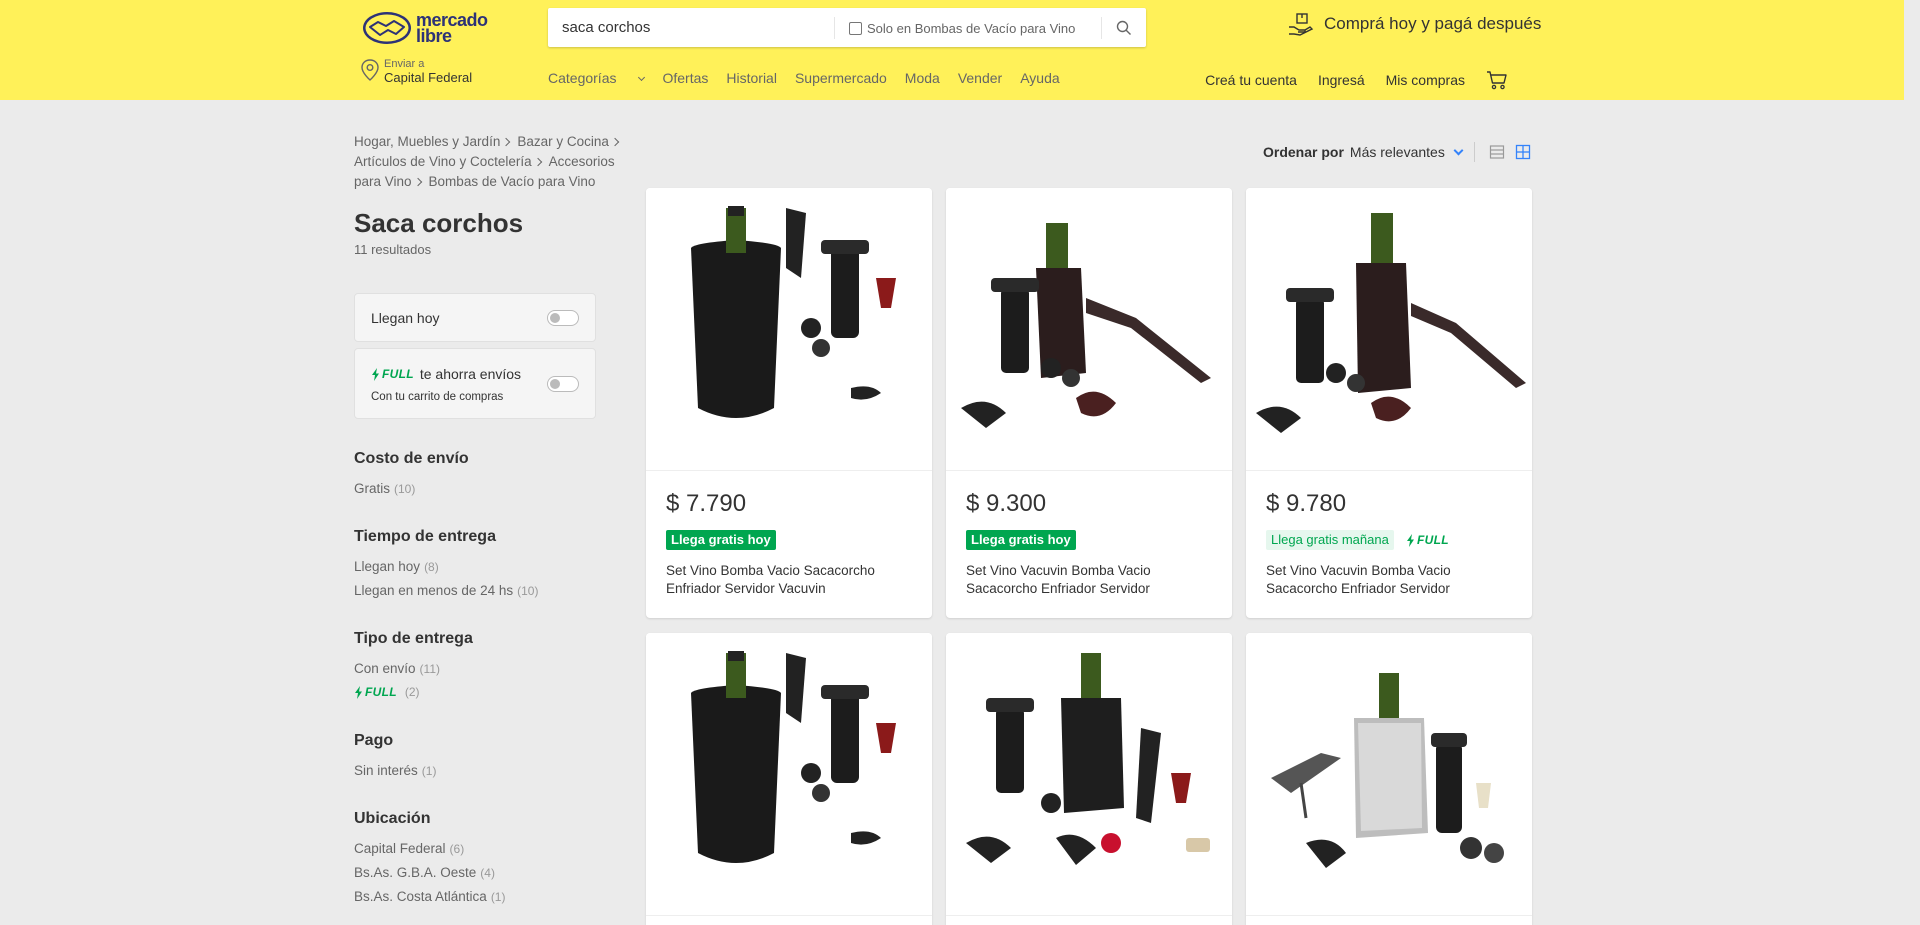  Describe the element at coordinates (437, 397) in the screenshot. I see `filter-full-subtext: Con tu carrito de compras` at that location.